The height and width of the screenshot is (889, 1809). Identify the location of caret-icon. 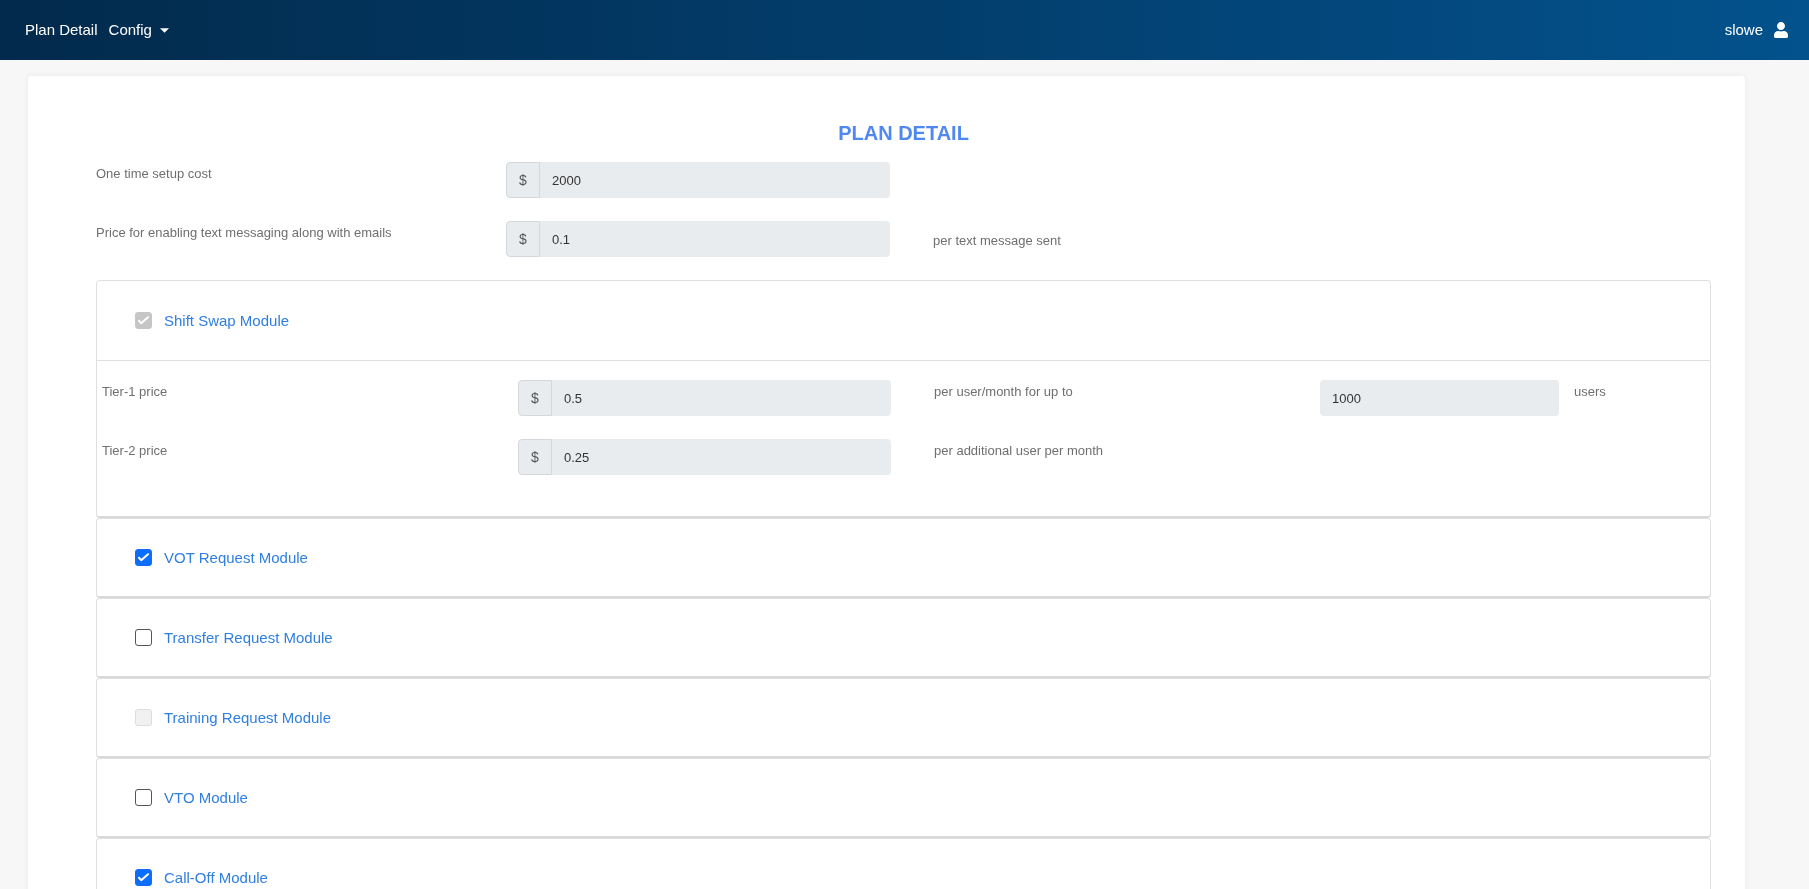
(164, 30).